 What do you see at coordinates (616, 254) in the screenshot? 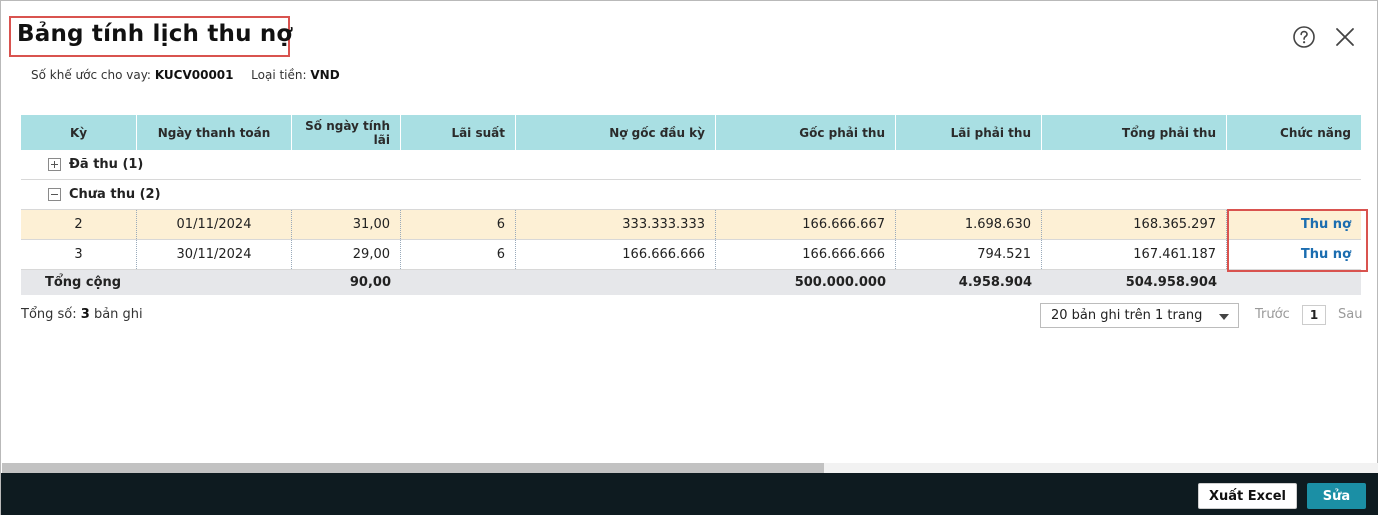
I see `cell-opening-principal: 166.666.666` at bounding box center [616, 254].